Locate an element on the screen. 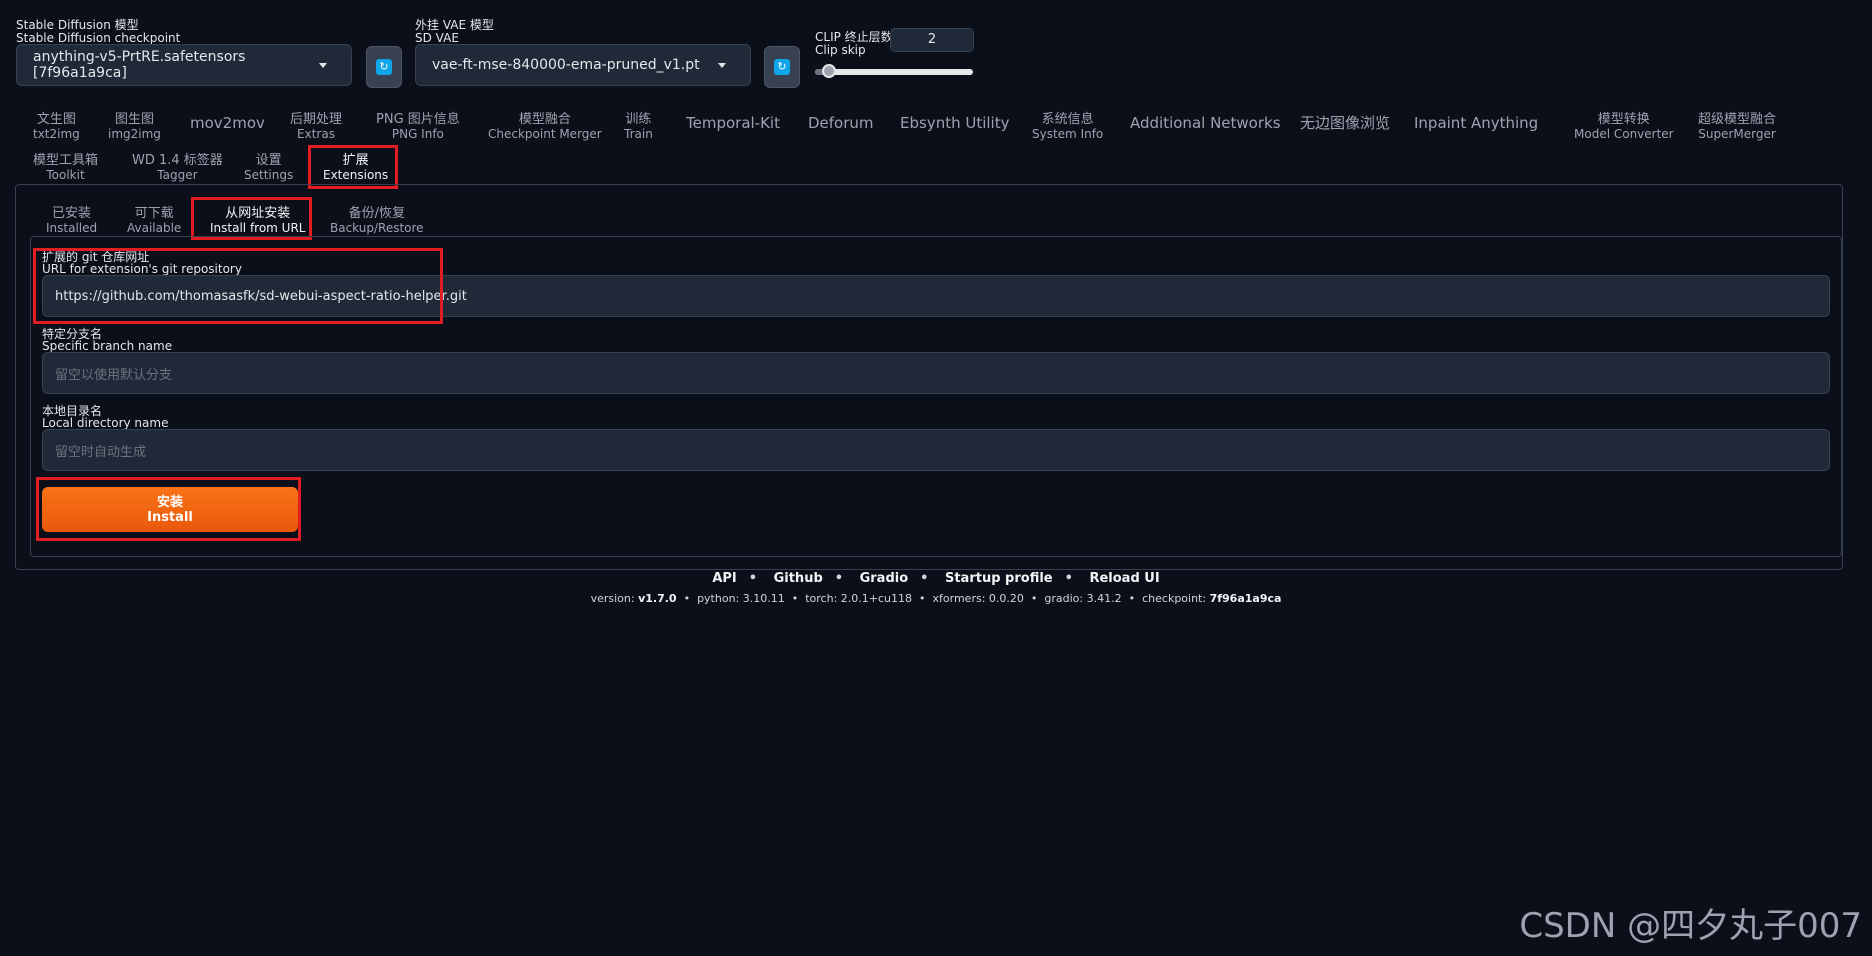 This screenshot has width=1872, height=956. tab-tagger: WD 1.4 标签器 Tagger is located at coordinates (177, 168).